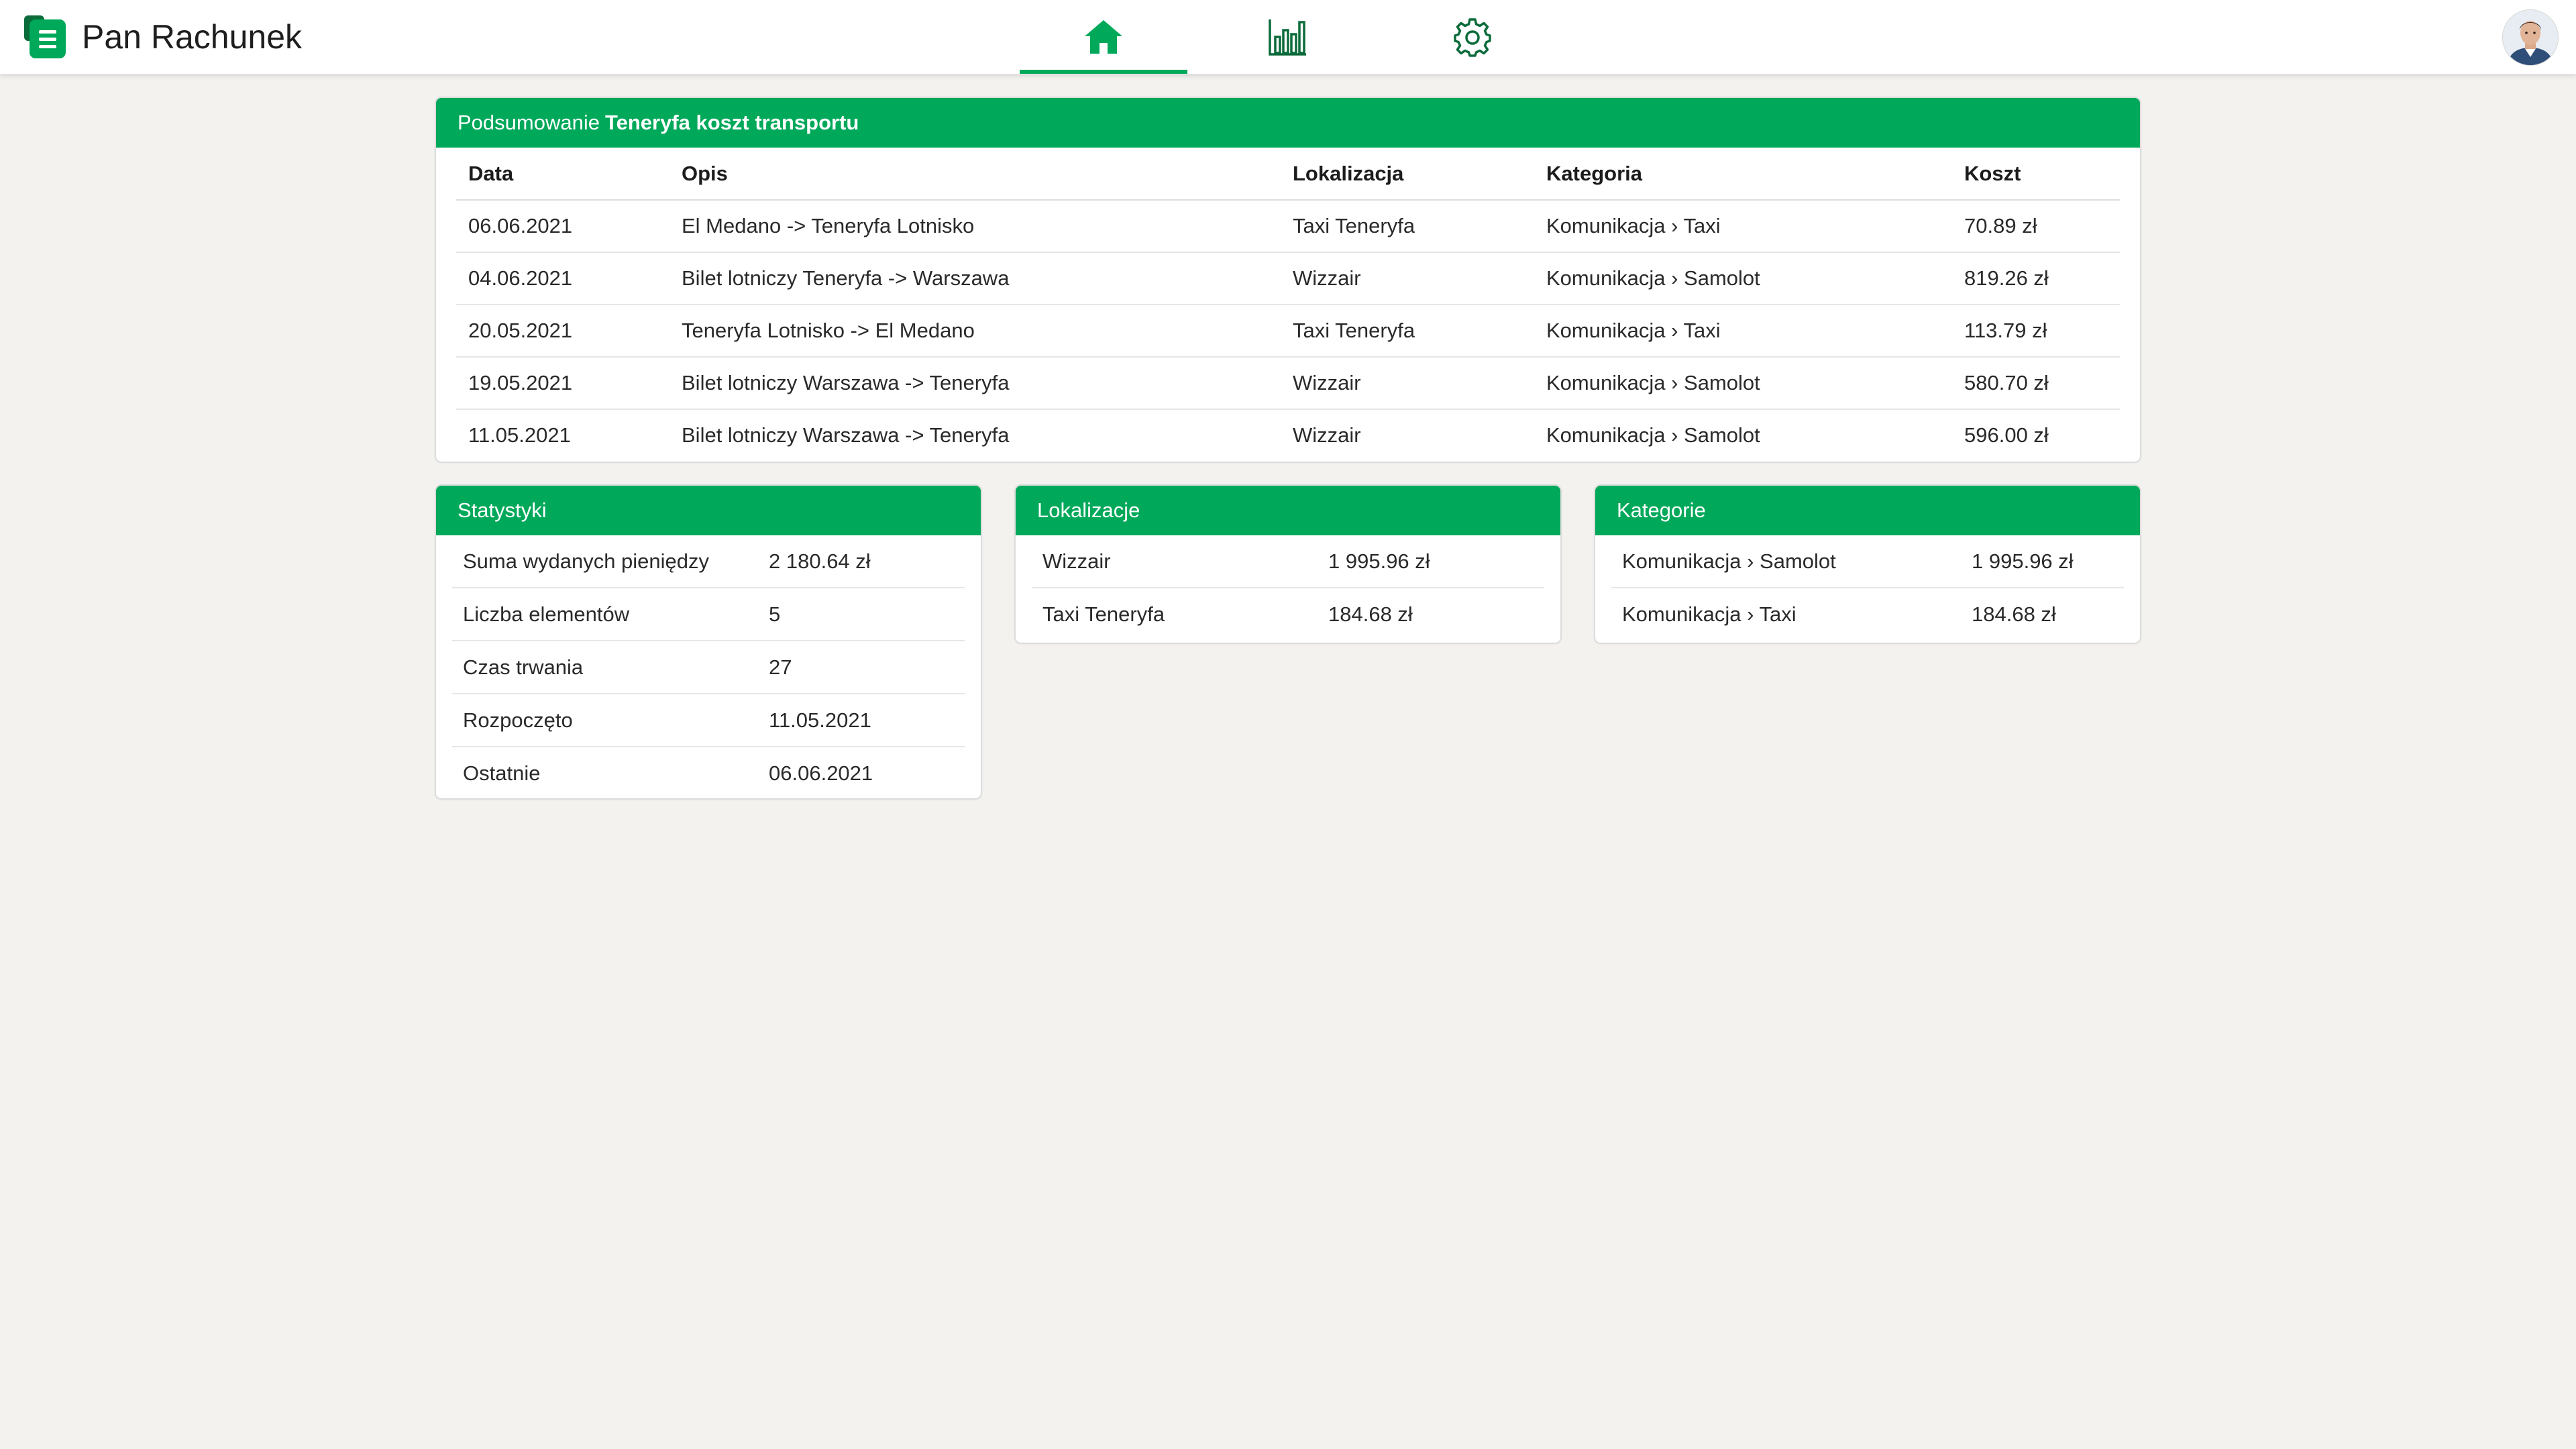 This screenshot has width=2576, height=1449. I want to click on table-header-row: Data Opis Lokalizacja Kategoria Koszt, so click(1288, 174).